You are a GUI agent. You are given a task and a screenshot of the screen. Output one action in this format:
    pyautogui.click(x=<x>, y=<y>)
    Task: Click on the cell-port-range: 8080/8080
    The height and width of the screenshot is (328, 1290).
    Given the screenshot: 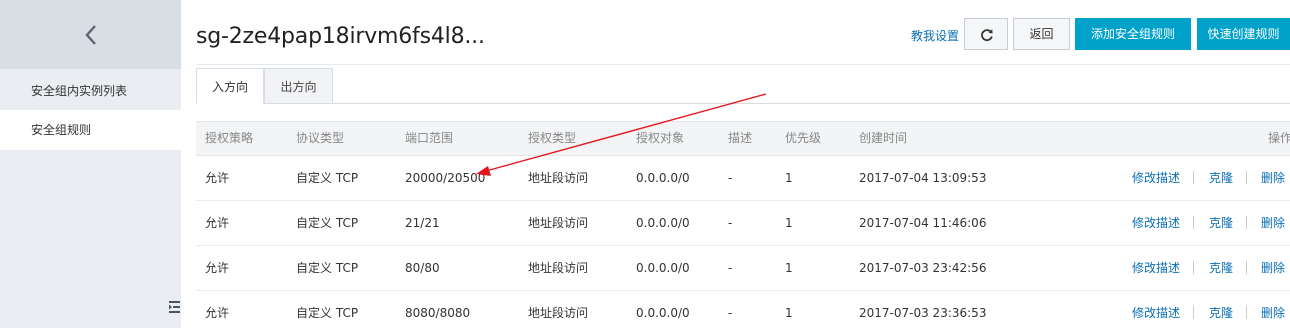 What is the action you would take?
    pyautogui.click(x=438, y=313)
    